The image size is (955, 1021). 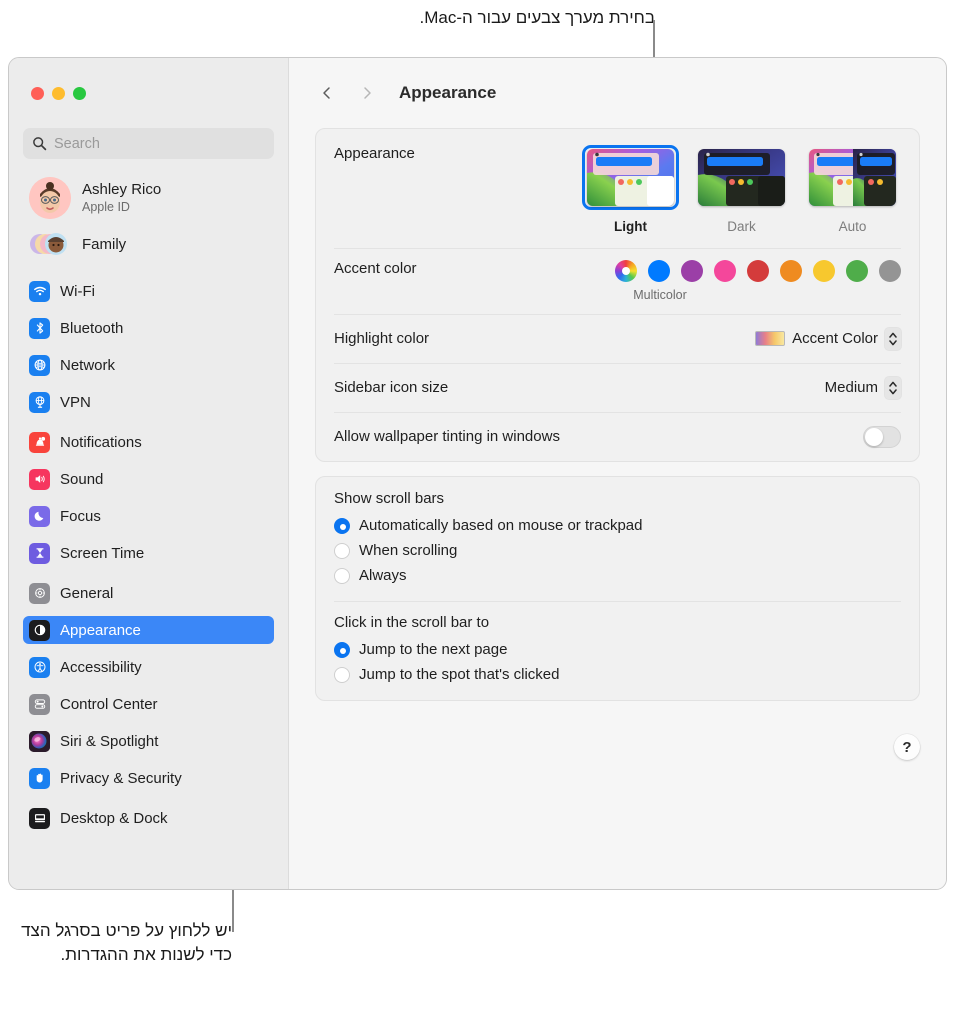 I want to click on accent-swatch-purple, so click(x=692, y=271).